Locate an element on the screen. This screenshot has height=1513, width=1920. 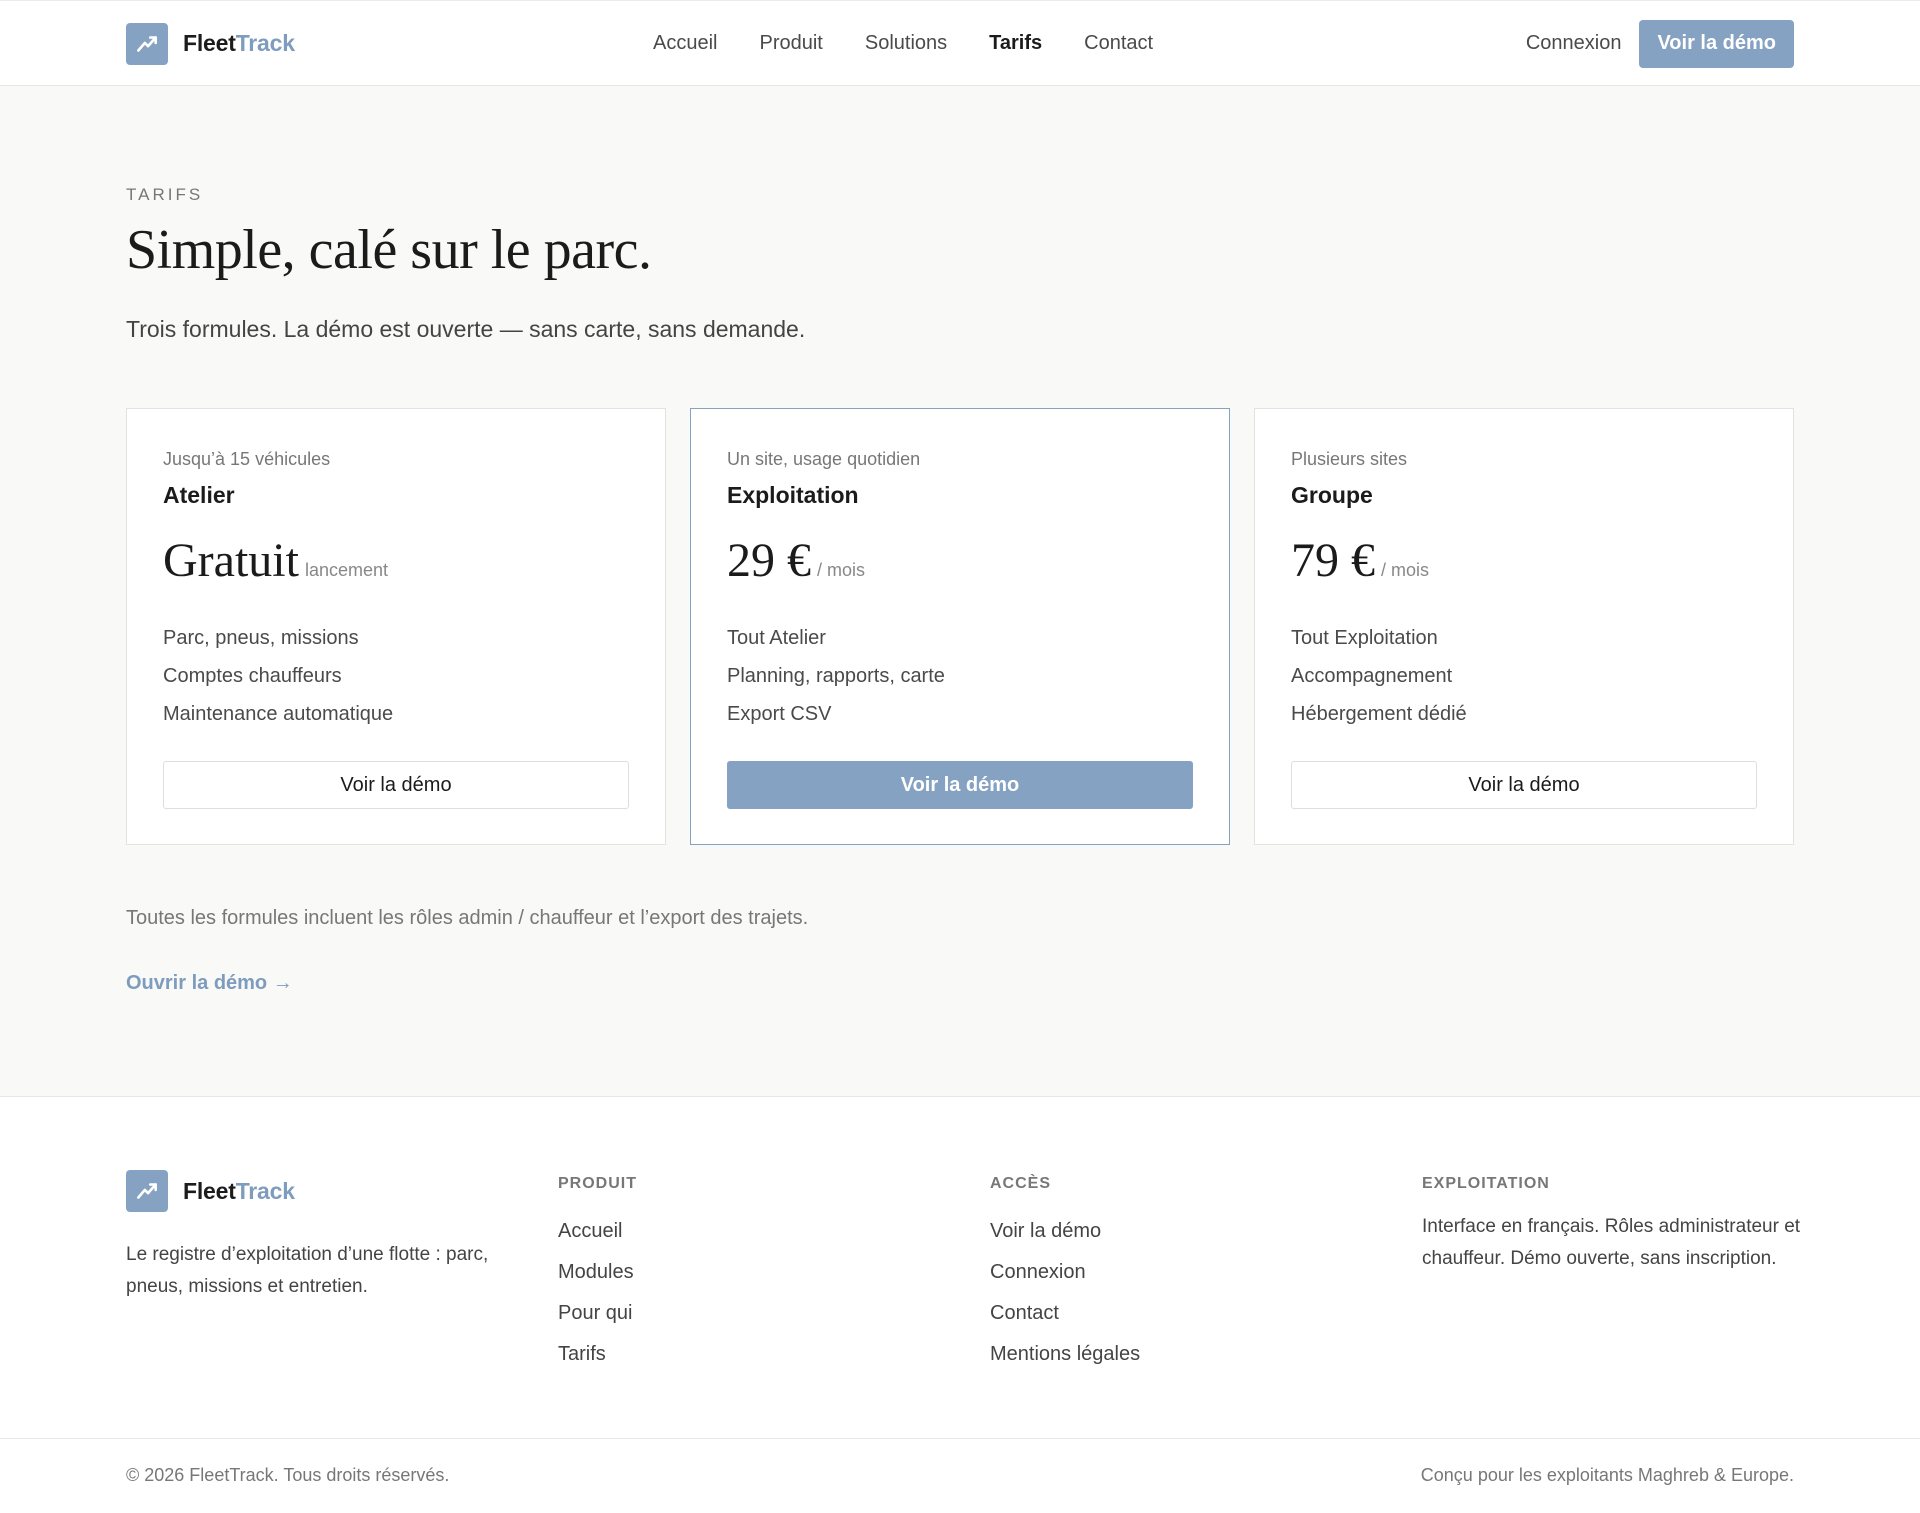
plan-price: Gratuit is located at coordinates (231, 560).